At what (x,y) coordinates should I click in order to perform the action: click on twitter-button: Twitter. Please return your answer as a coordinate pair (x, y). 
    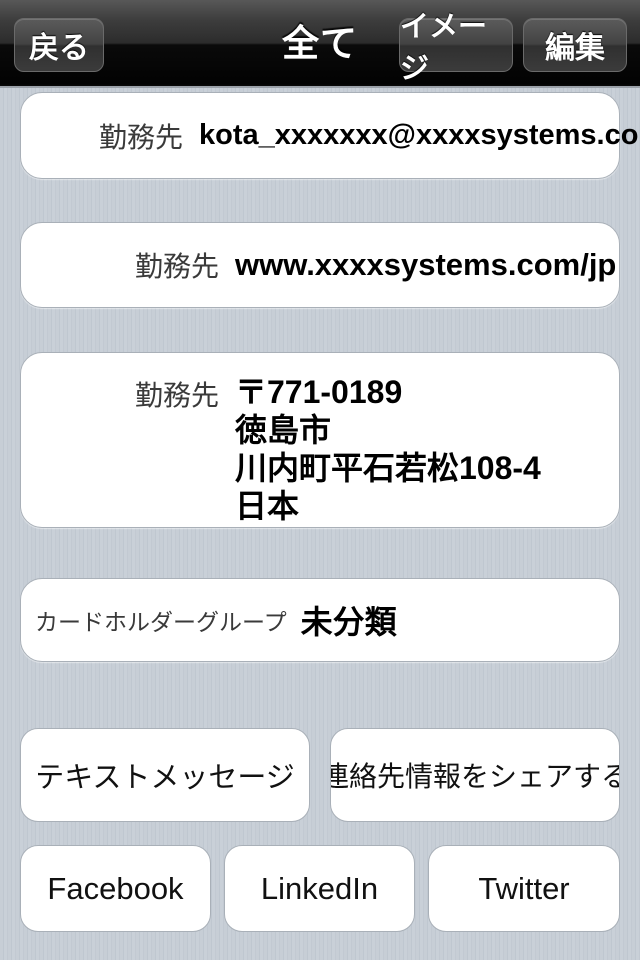
    Looking at the image, I should click on (524, 888).